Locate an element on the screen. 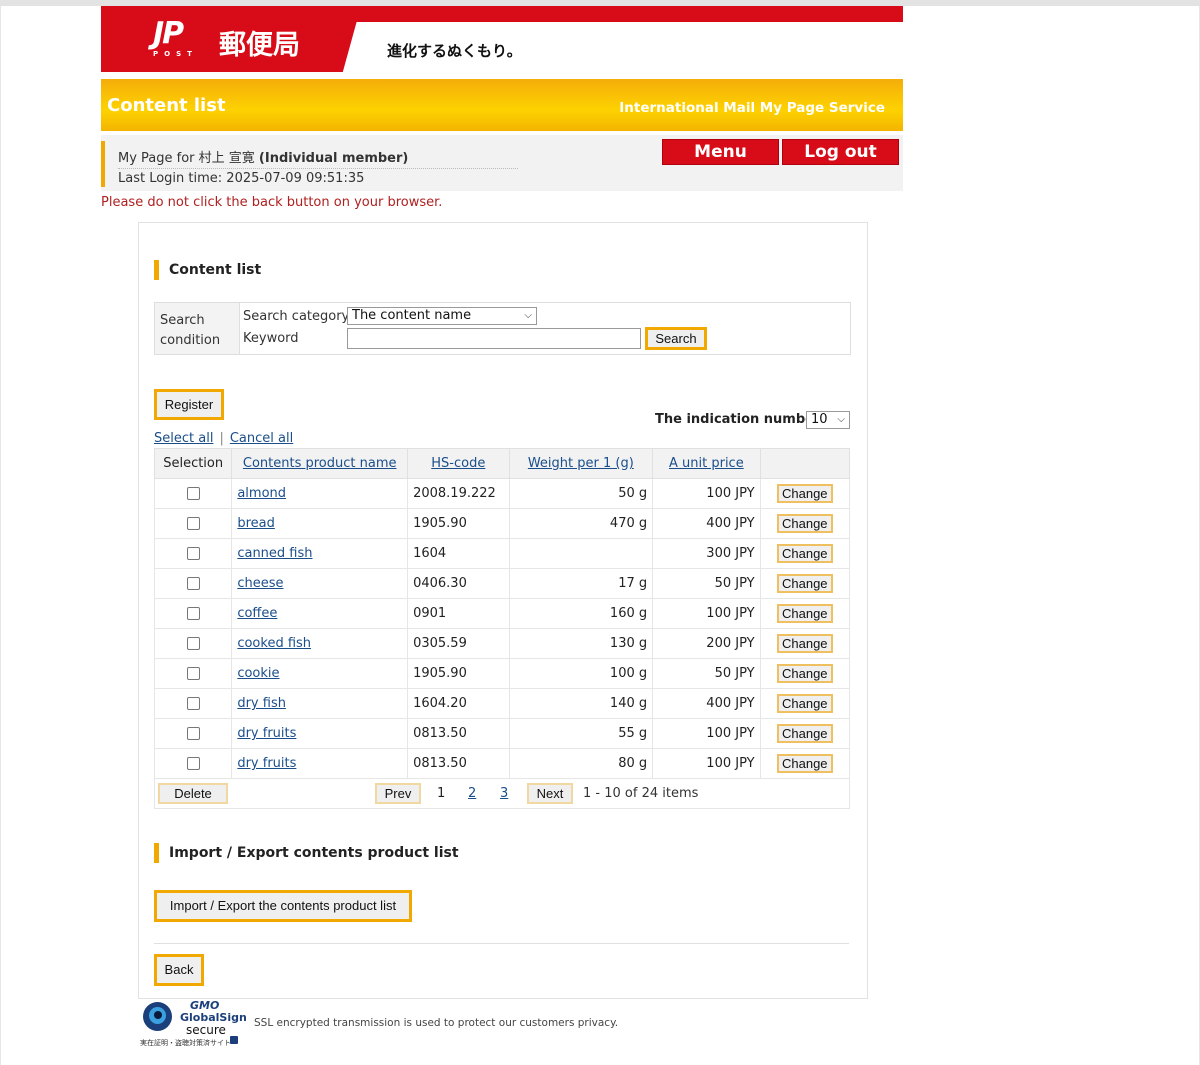 The width and height of the screenshot is (1200, 1065). selection-links: Select all | Cancel all is located at coordinates (223, 438).